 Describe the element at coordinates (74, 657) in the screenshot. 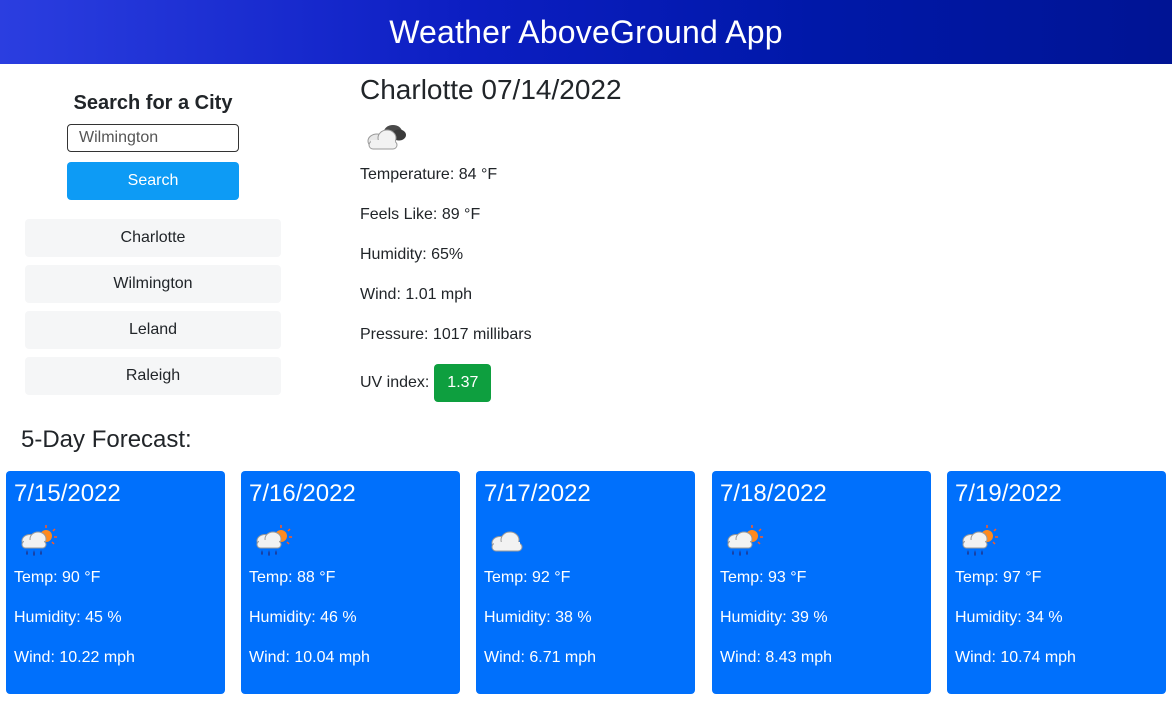

I see `forecast-wind: Wind: 10.22 mph` at that location.